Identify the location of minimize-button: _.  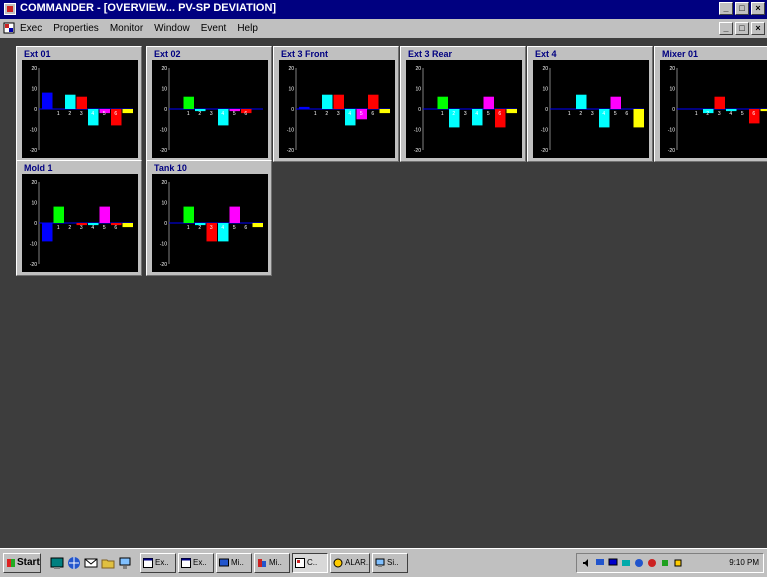
(726, 8).